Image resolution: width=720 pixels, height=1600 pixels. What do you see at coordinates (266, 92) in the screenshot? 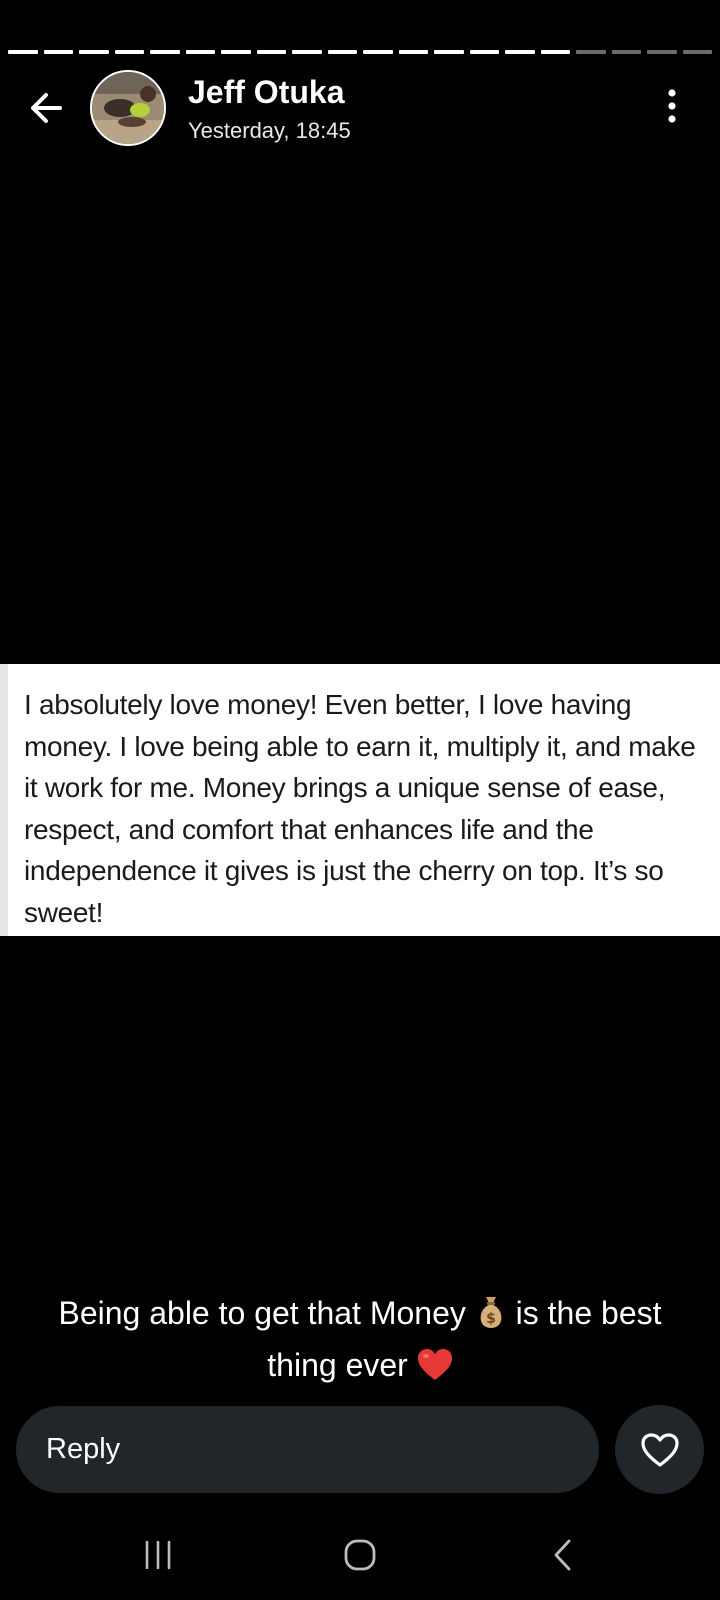
I see `contact-name: Jeff Otuka` at bounding box center [266, 92].